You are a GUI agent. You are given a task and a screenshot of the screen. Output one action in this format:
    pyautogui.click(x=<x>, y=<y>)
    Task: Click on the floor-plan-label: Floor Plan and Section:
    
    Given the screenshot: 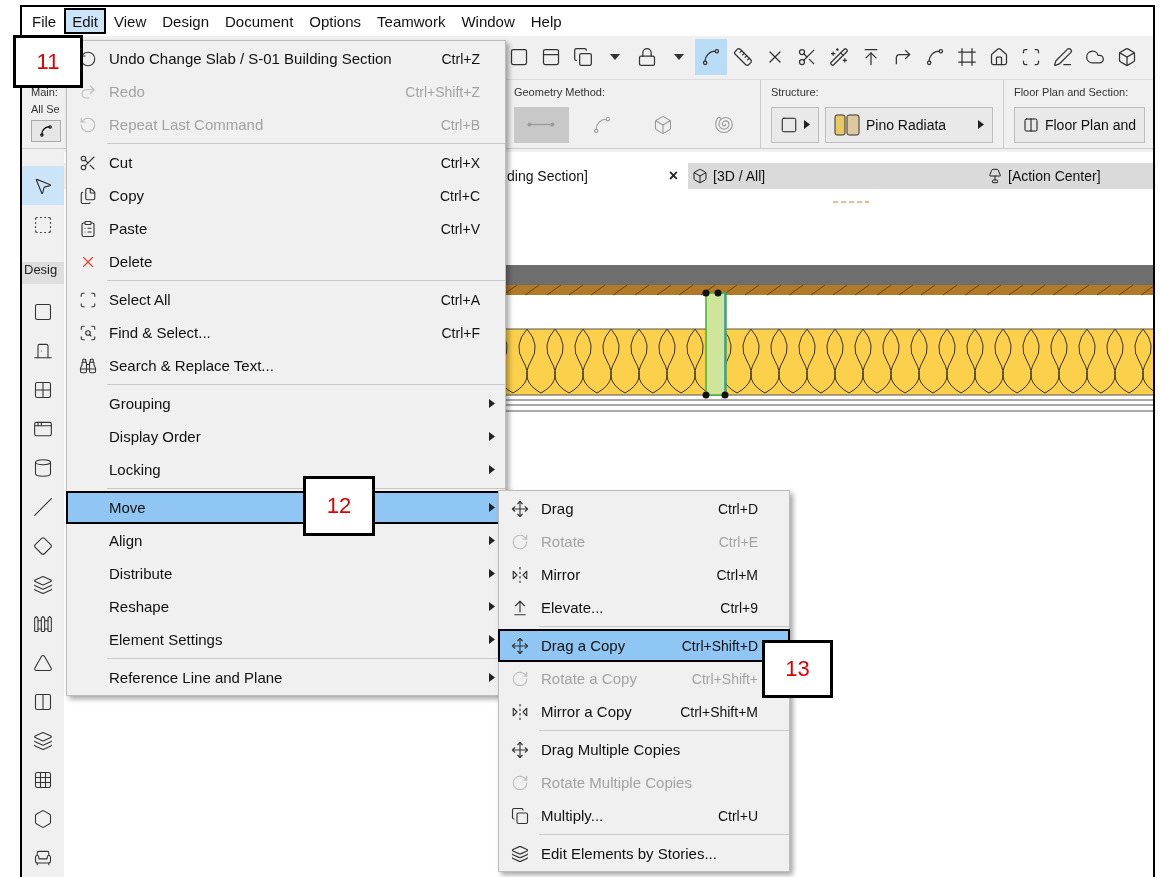 What is the action you would take?
    pyautogui.click(x=1071, y=91)
    